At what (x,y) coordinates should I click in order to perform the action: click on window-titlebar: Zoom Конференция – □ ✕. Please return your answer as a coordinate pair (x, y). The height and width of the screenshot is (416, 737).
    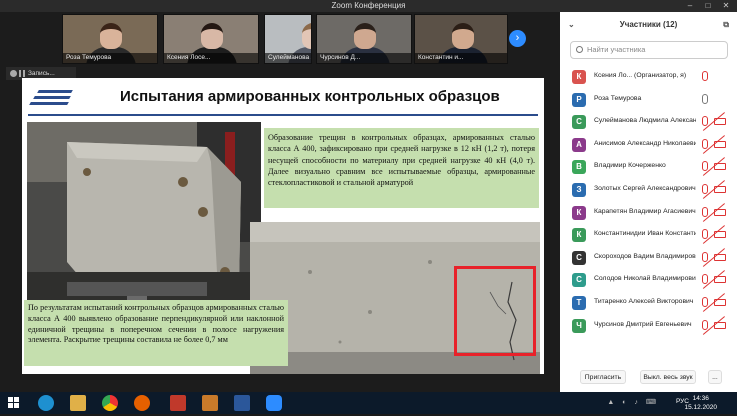
    Looking at the image, I should click on (368, 6).